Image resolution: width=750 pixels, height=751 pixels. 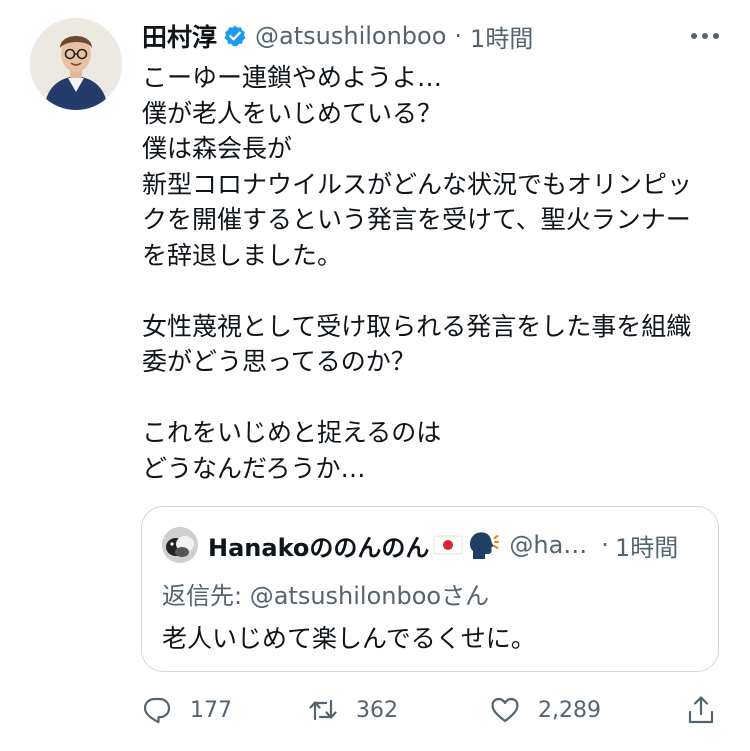 What do you see at coordinates (242, 255) in the screenshot?
I see `tweet-line: を辞退しました。` at bounding box center [242, 255].